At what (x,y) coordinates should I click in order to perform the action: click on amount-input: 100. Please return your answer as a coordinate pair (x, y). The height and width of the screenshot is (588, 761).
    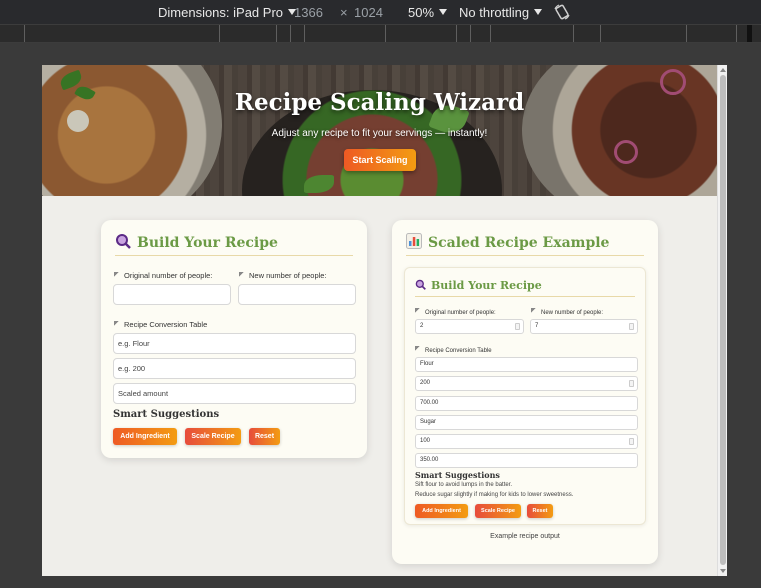
    Looking at the image, I should click on (526, 441).